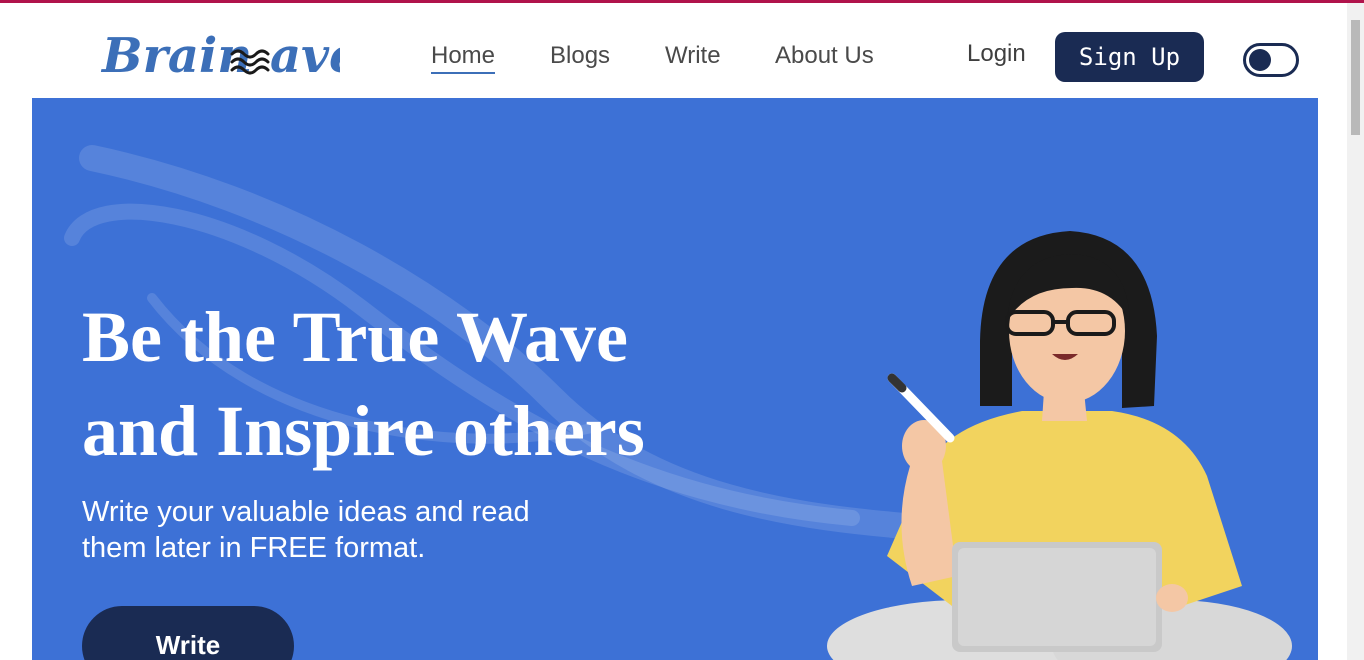 Image resolution: width=1364 pixels, height=660 pixels. Describe the element at coordinates (254, 548) in the screenshot. I see `hero-subtitle-line2: them later in FREE format.` at that location.